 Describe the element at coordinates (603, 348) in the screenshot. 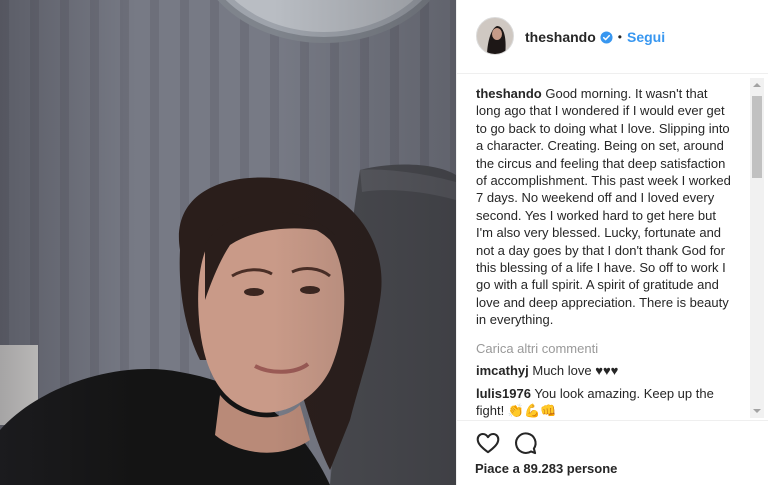

I see `load-more-comments-link: Carica altri commenti` at that location.